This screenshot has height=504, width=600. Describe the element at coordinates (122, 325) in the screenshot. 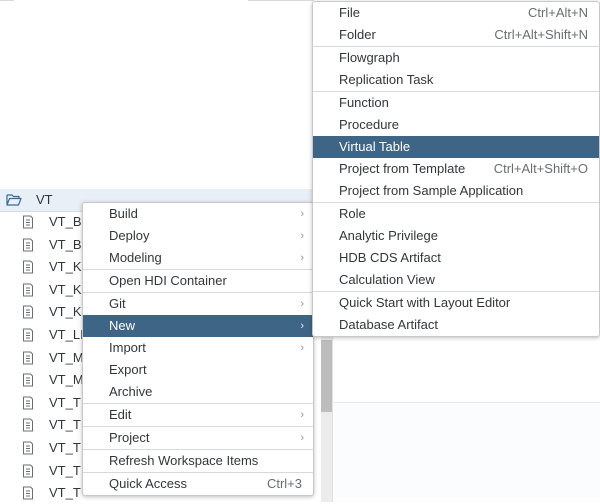

I see `menu-item-label: New` at that location.